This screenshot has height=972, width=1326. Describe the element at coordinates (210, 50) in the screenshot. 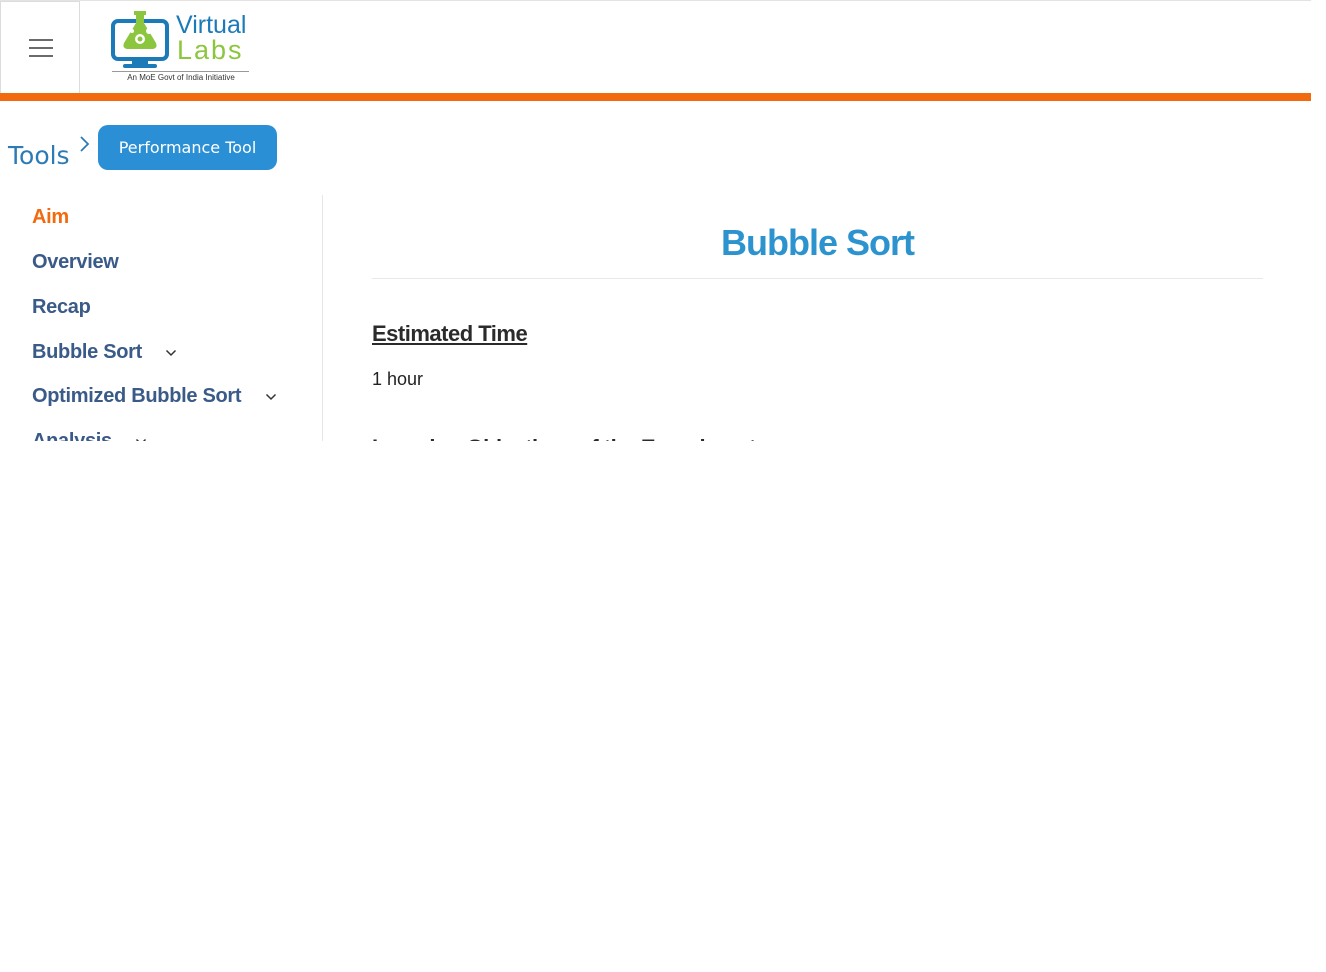

I see `logo-labs-text: Labs` at that location.